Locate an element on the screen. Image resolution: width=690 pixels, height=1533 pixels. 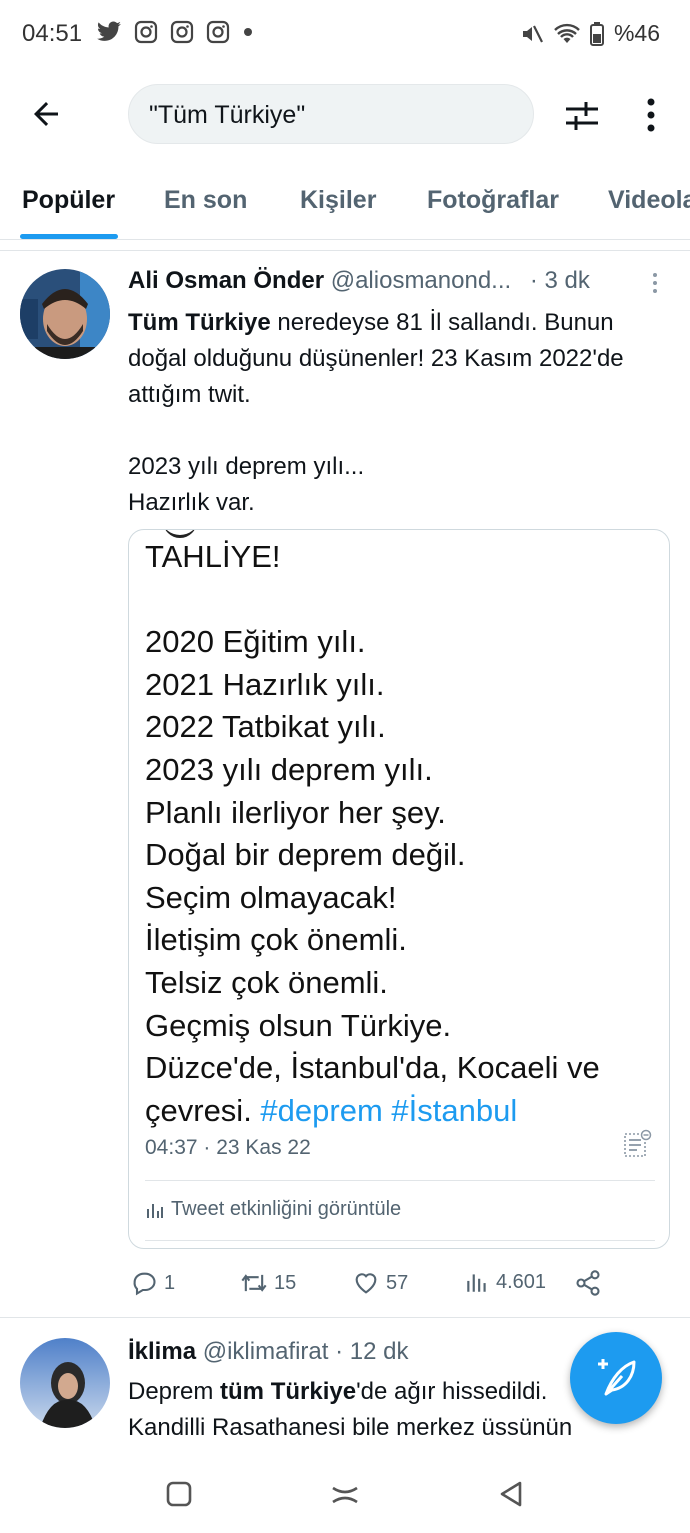
home-button is located at coordinates (345, 1494).